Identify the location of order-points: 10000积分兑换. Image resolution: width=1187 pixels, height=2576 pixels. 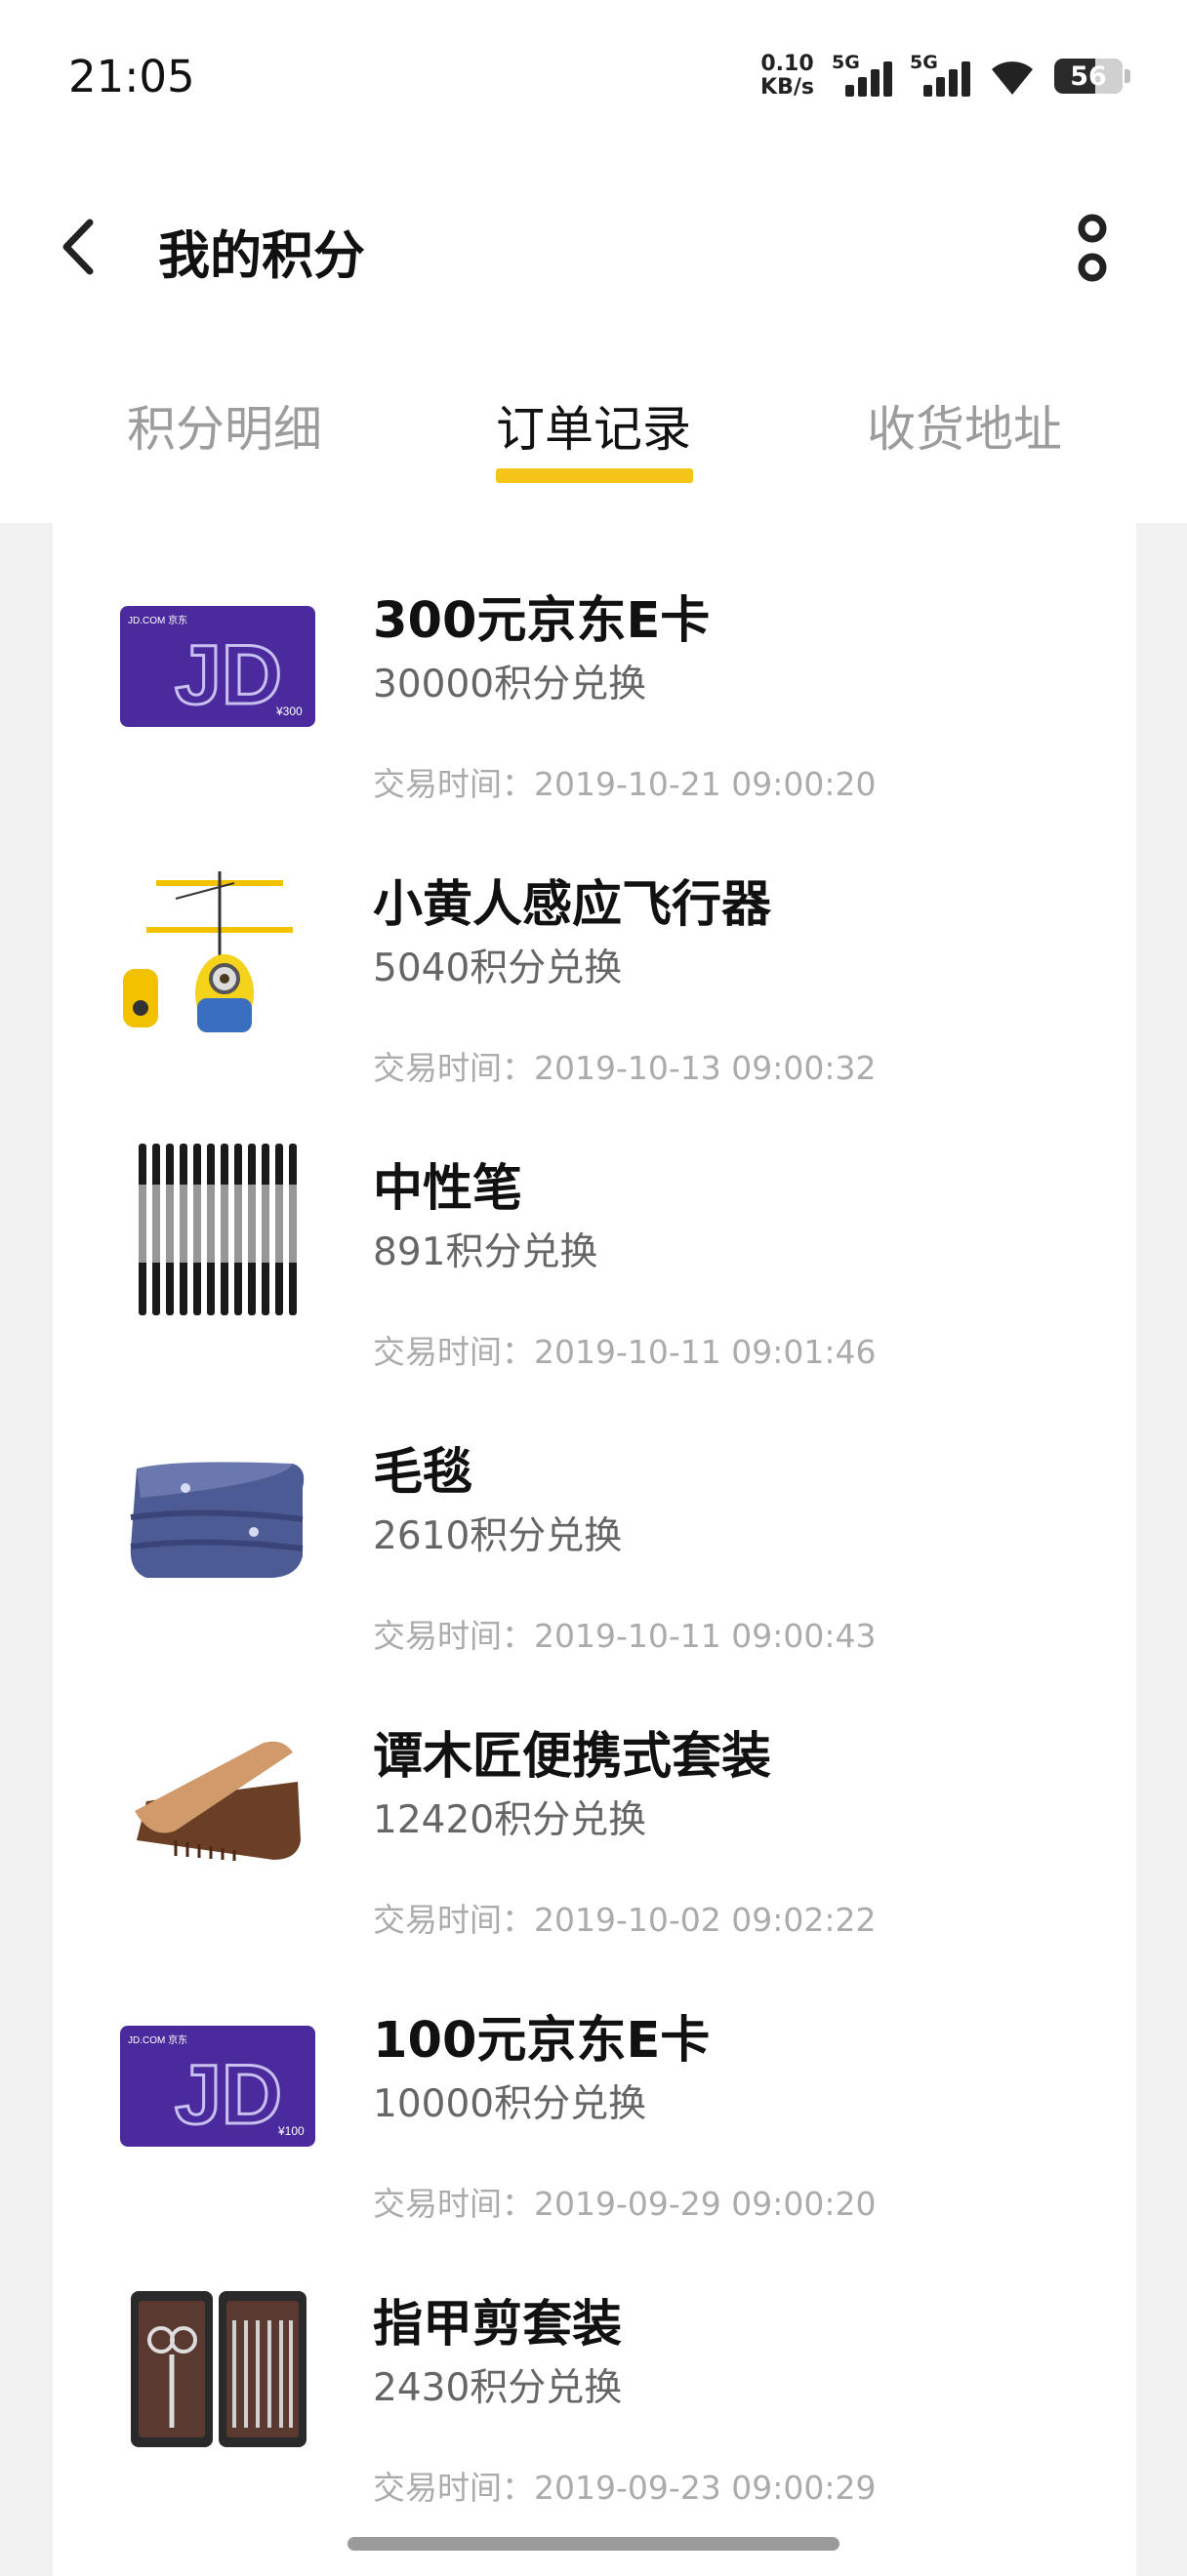
(510, 2104).